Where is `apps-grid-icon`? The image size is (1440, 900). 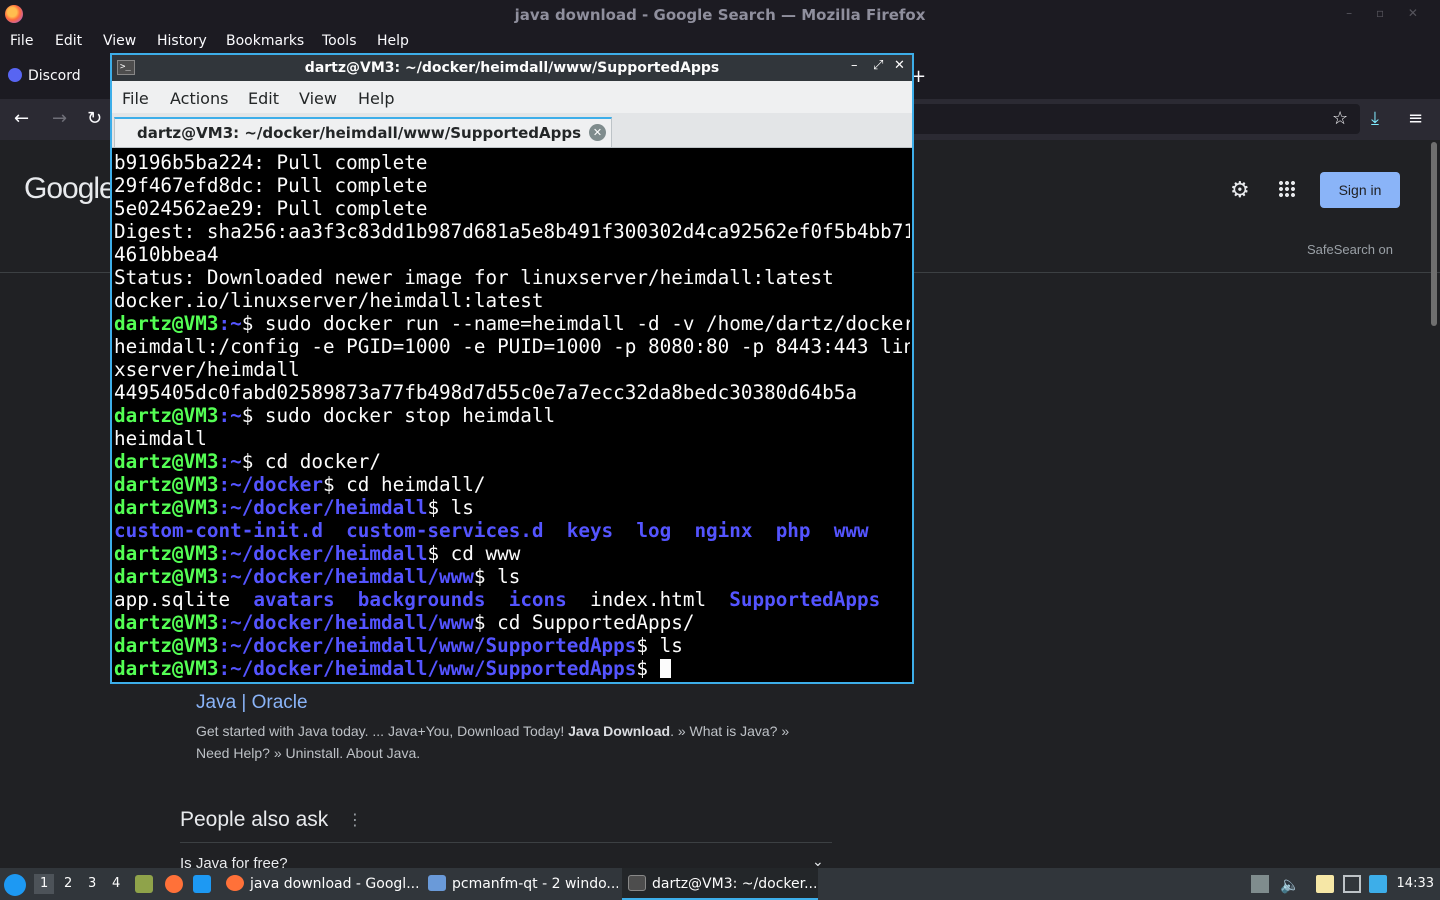
apps-grid-icon is located at coordinates (1287, 189).